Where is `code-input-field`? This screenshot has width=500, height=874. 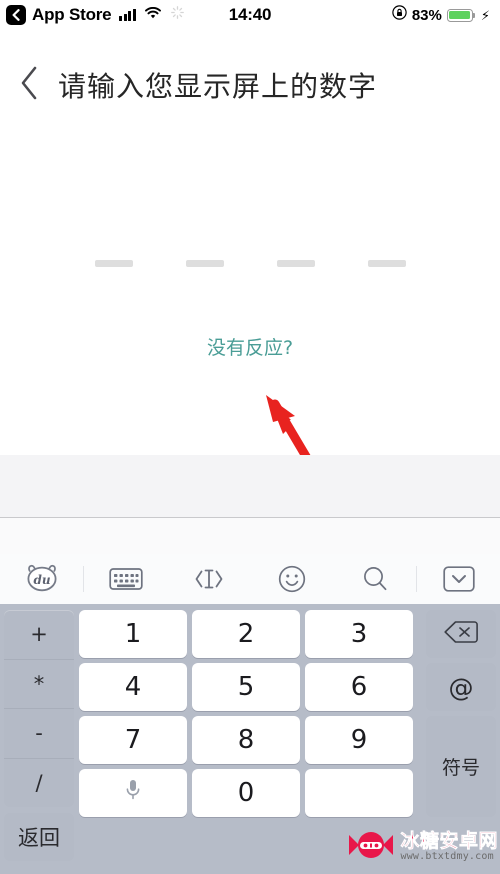 code-input-field is located at coordinates (250, 263).